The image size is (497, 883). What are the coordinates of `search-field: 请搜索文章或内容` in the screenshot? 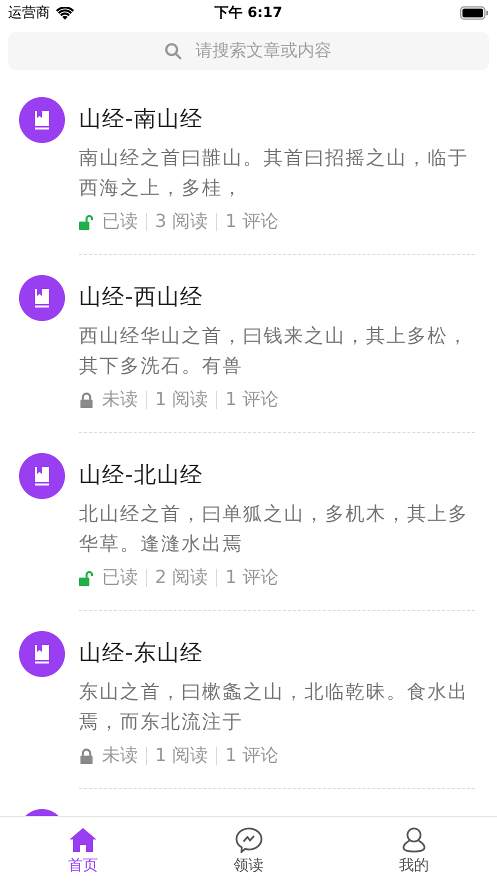 It's located at (248, 51).